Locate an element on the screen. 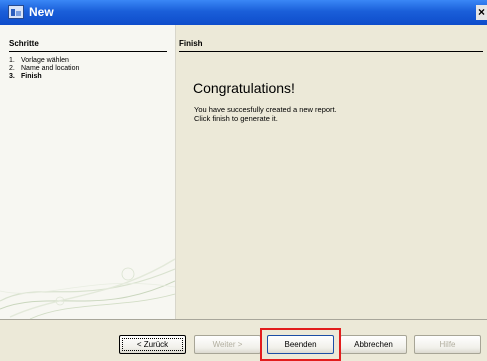  back-button: < Zurück is located at coordinates (152, 344).